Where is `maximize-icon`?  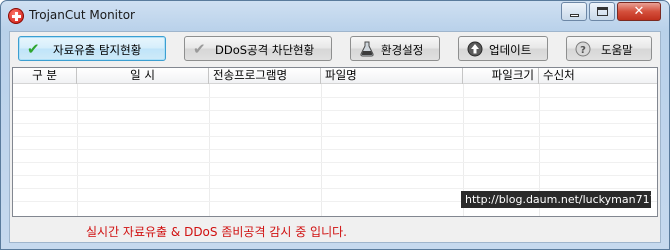 maximize-icon is located at coordinates (602, 11).